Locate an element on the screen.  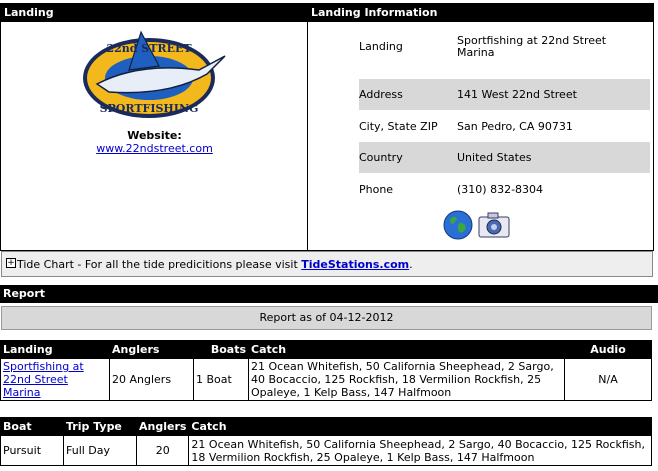
boats-cell: 1 Boat is located at coordinates (221, 379).